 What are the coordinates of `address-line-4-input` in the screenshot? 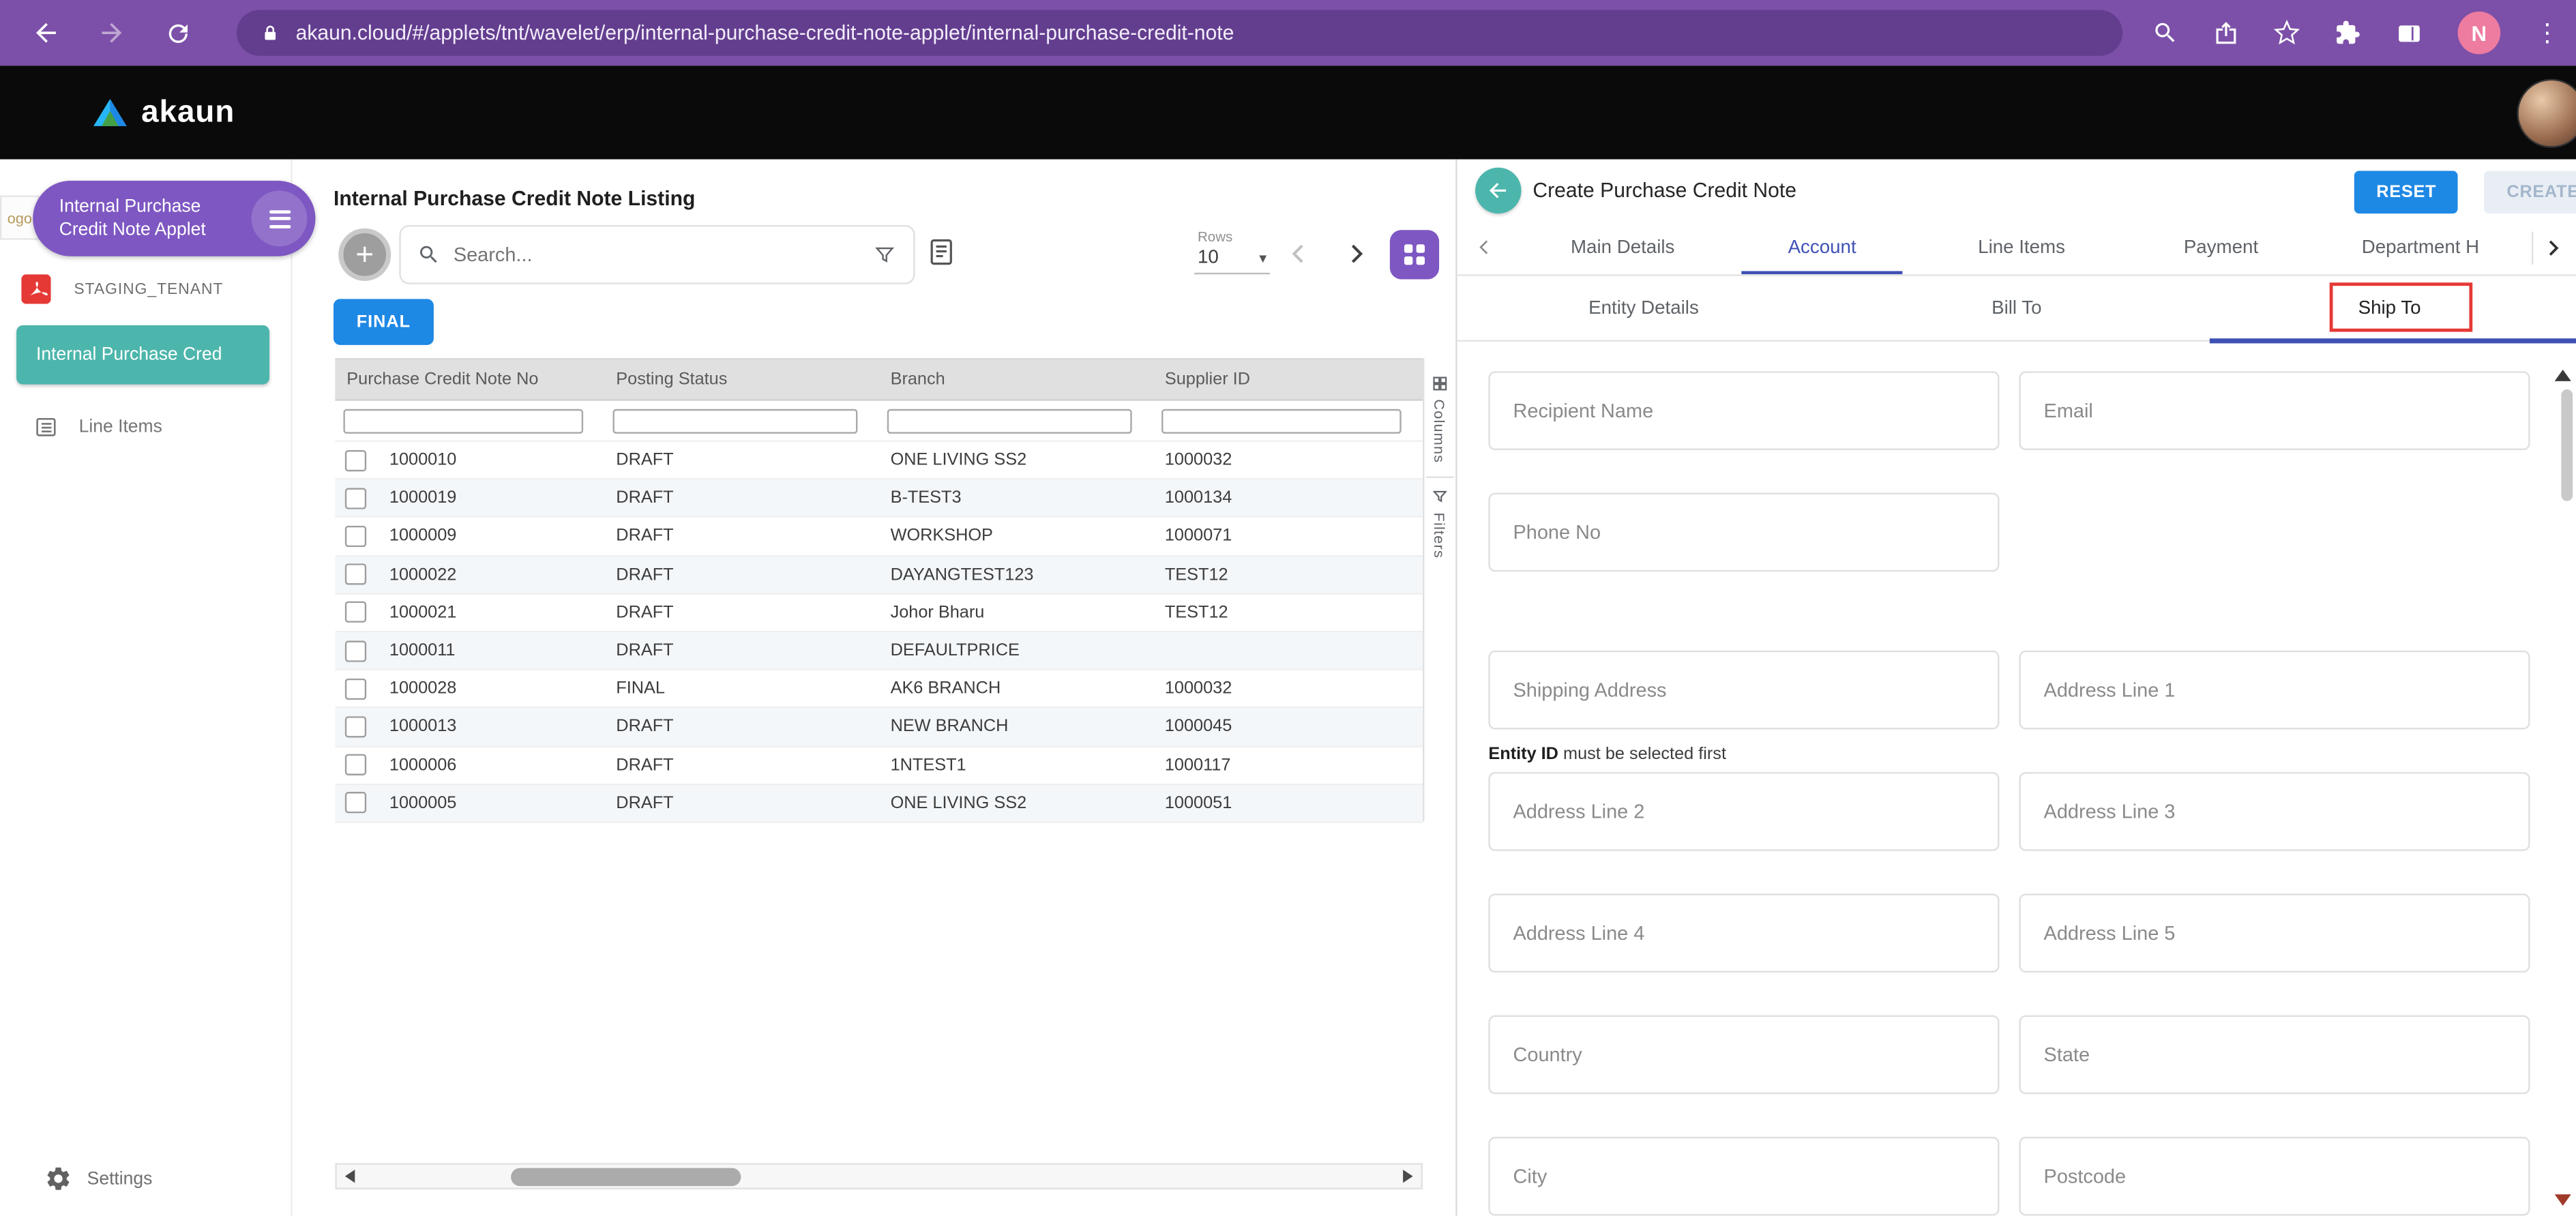 It's located at (1744, 933).